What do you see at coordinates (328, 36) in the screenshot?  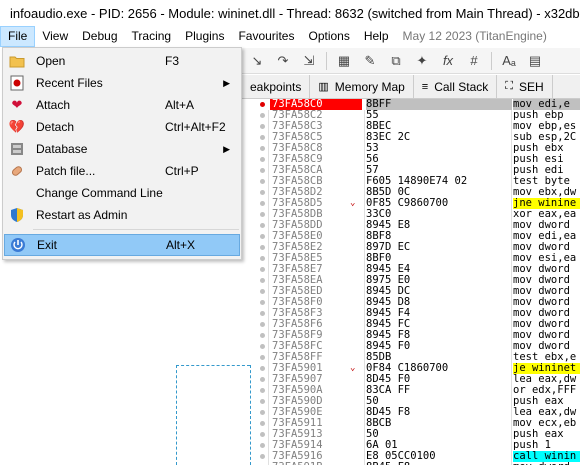 I see `menu-options: Options` at bounding box center [328, 36].